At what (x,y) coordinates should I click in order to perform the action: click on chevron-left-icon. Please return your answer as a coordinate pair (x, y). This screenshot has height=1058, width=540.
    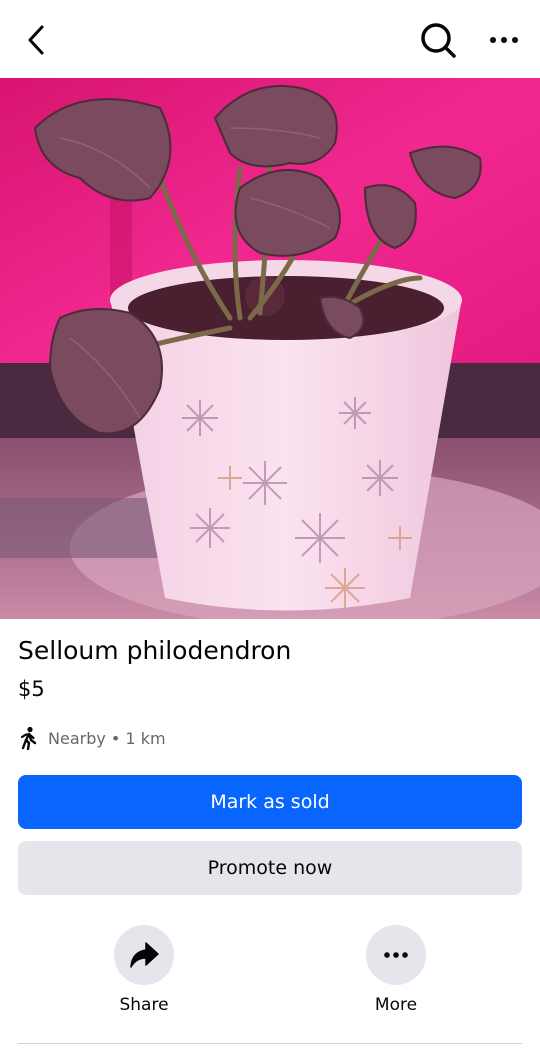
    Looking at the image, I should click on (36, 40).